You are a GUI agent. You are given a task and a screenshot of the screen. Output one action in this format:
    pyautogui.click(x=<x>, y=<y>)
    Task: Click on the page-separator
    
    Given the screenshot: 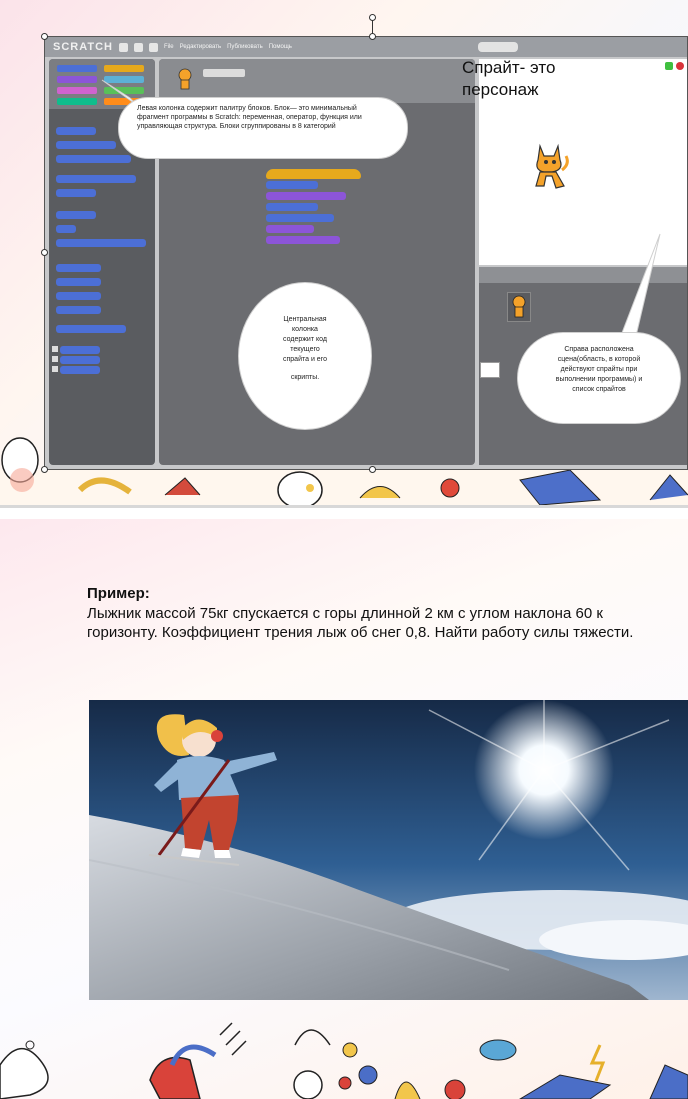 What is the action you would take?
    pyautogui.click(x=344, y=512)
    